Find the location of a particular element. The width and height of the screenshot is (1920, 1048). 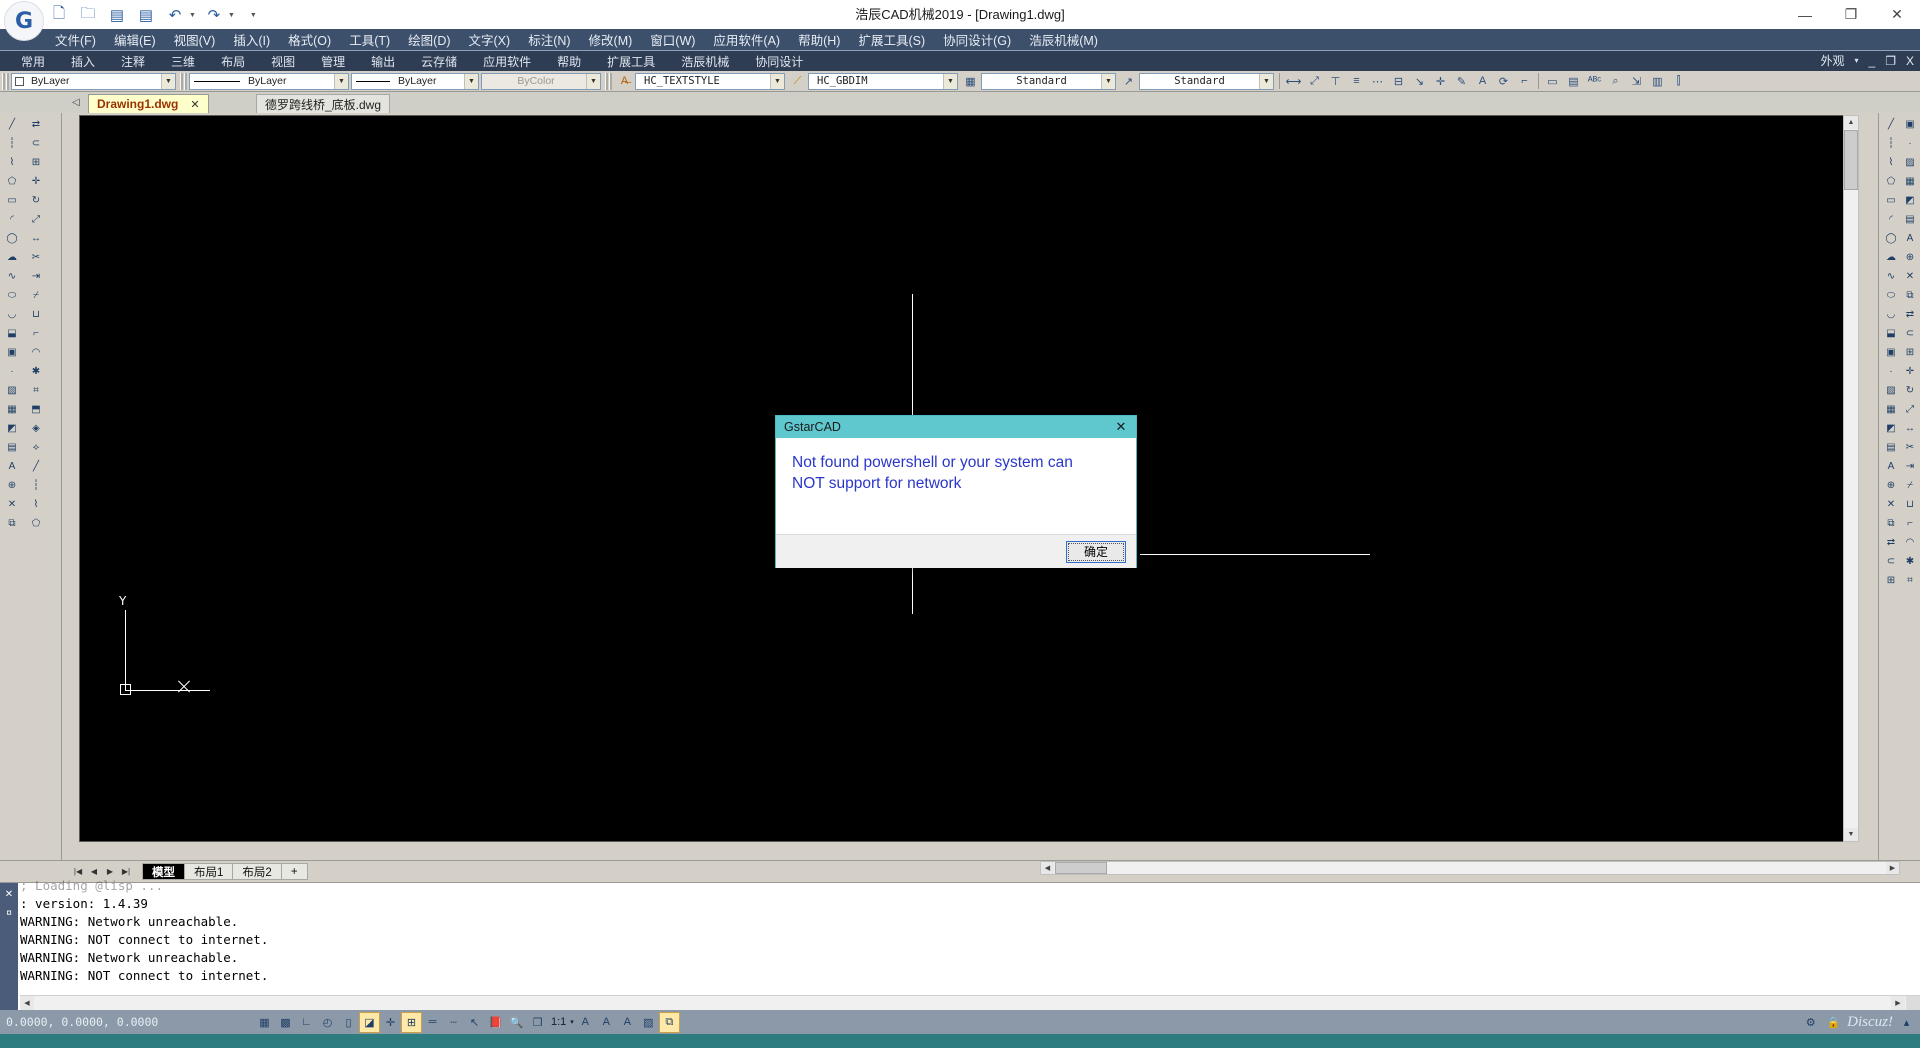

ribbon-tab-10: 帮助 is located at coordinates (569, 61).